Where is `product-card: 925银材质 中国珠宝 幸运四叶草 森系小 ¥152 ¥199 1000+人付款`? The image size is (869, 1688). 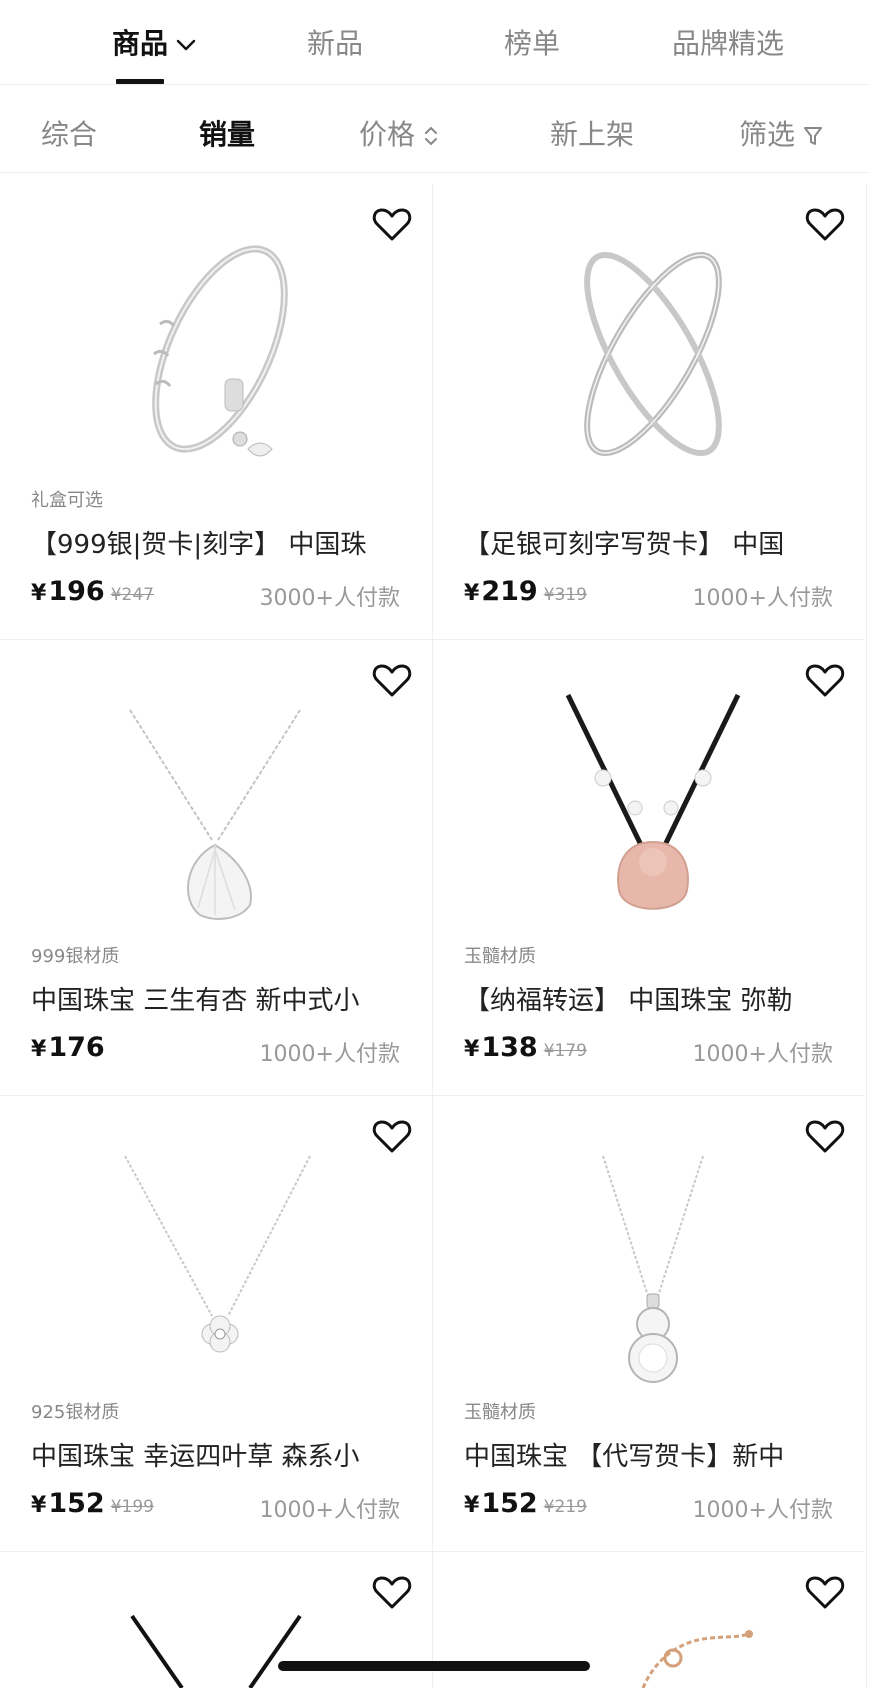 product-card: 925银材质 中国珠宝 幸运四叶草 森系小 ¥152 ¥199 1000+人付款 is located at coordinates (216, 1324).